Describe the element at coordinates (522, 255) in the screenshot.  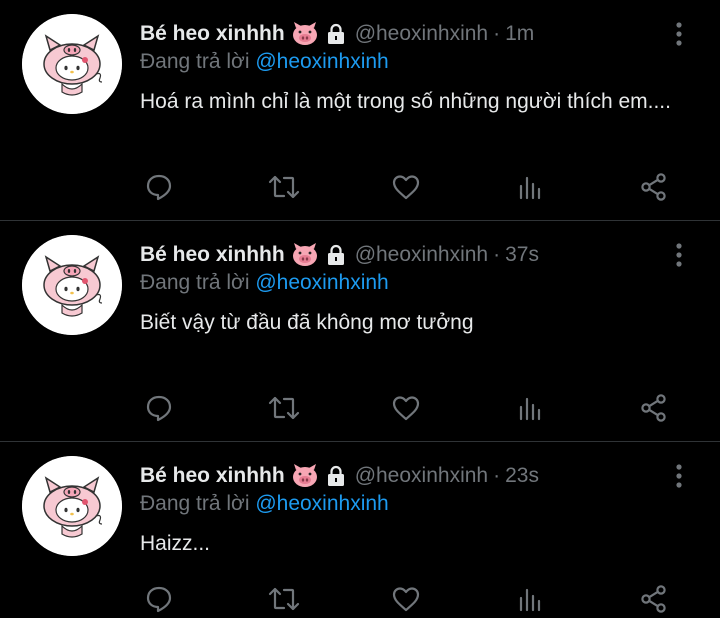
I see `timestamp: 37s` at that location.